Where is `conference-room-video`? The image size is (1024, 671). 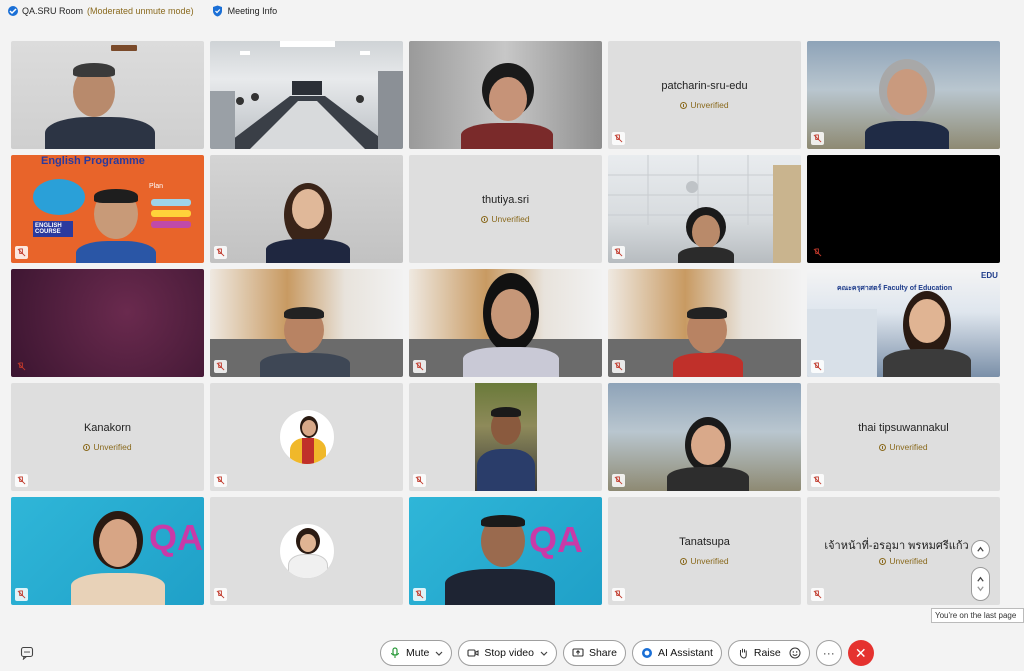
conference-room-video is located at coordinates (306, 95).